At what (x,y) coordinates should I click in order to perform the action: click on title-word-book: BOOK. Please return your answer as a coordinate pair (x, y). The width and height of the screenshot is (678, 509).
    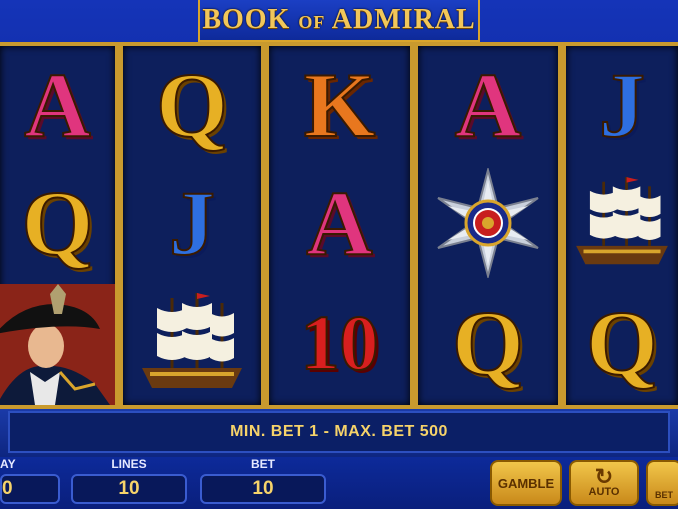
    Looking at the image, I should click on (246, 19).